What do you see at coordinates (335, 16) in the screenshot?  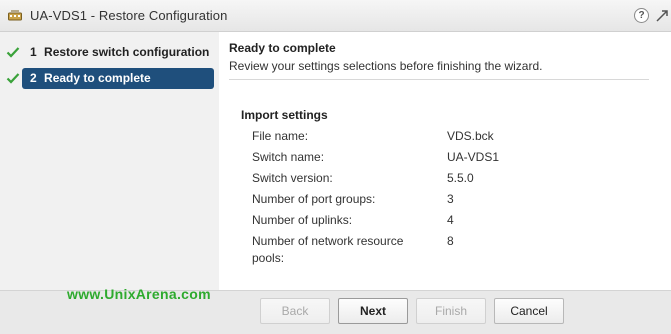 I see `title-bar: UA-VDS1 - Restore Configuration ?` at bounding box center [335, 16].